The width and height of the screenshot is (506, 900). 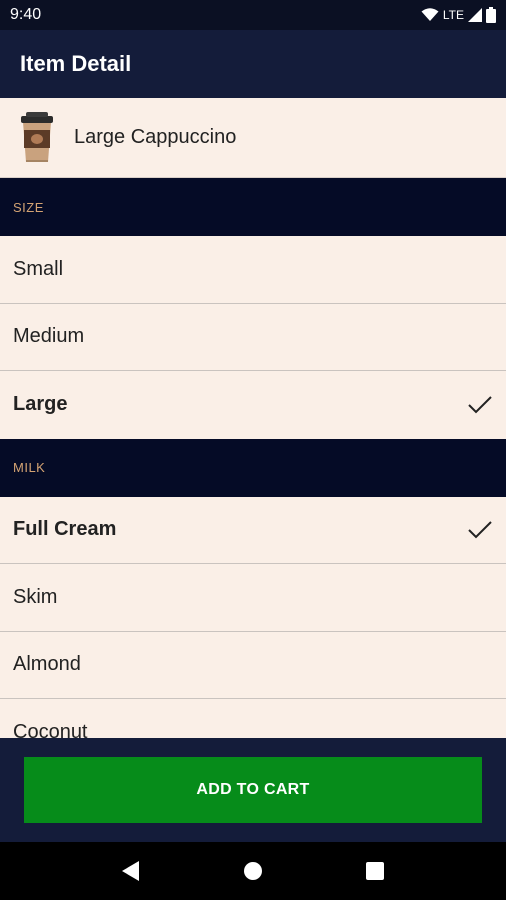 What do you see at coordinates (35, 596) in the screenshot?
I see `option-label: Skim` at bounding box center [35, 596].